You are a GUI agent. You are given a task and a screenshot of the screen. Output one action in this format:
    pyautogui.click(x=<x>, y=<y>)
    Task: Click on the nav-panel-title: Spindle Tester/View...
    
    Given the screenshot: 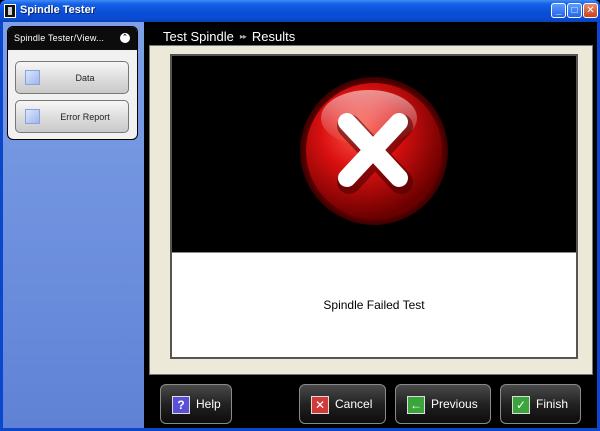 What is the action you would take?
    pyautogui.click(x=59, y=38)
    